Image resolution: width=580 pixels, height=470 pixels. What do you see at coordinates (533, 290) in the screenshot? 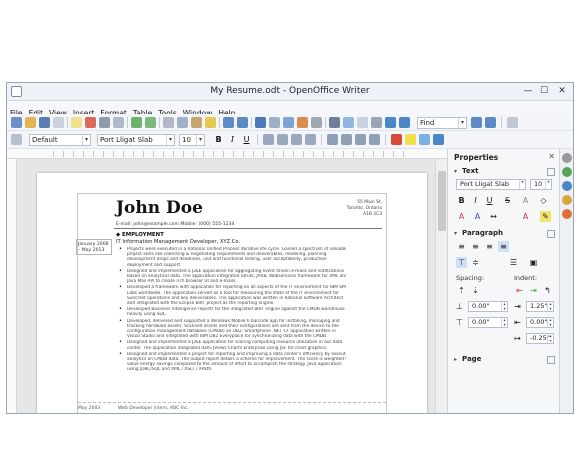
I see `decrease-indent-side-icon: ⇥` at bounding box center [533, 290].